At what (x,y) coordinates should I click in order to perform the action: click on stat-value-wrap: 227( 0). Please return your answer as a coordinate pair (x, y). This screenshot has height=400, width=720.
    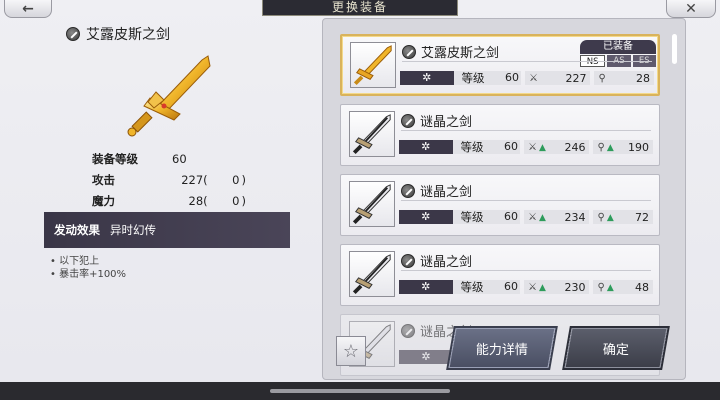
    Looking at the image, I should click on (206, 180).